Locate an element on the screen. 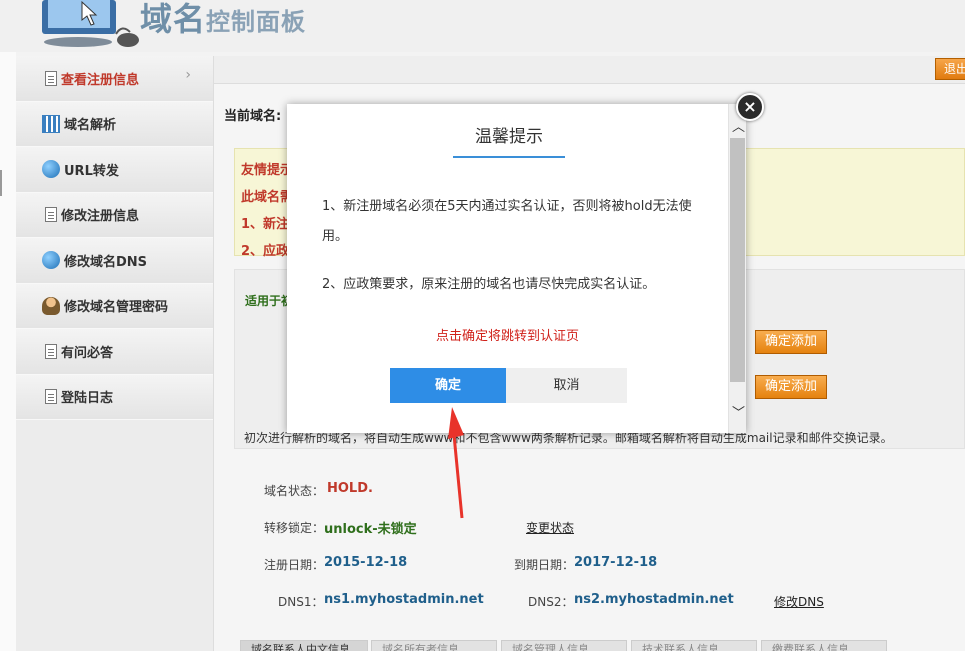 This screenshot has width=965, height=651. sidebar-item-label: URL转发 is located at coordinates (91, 171).